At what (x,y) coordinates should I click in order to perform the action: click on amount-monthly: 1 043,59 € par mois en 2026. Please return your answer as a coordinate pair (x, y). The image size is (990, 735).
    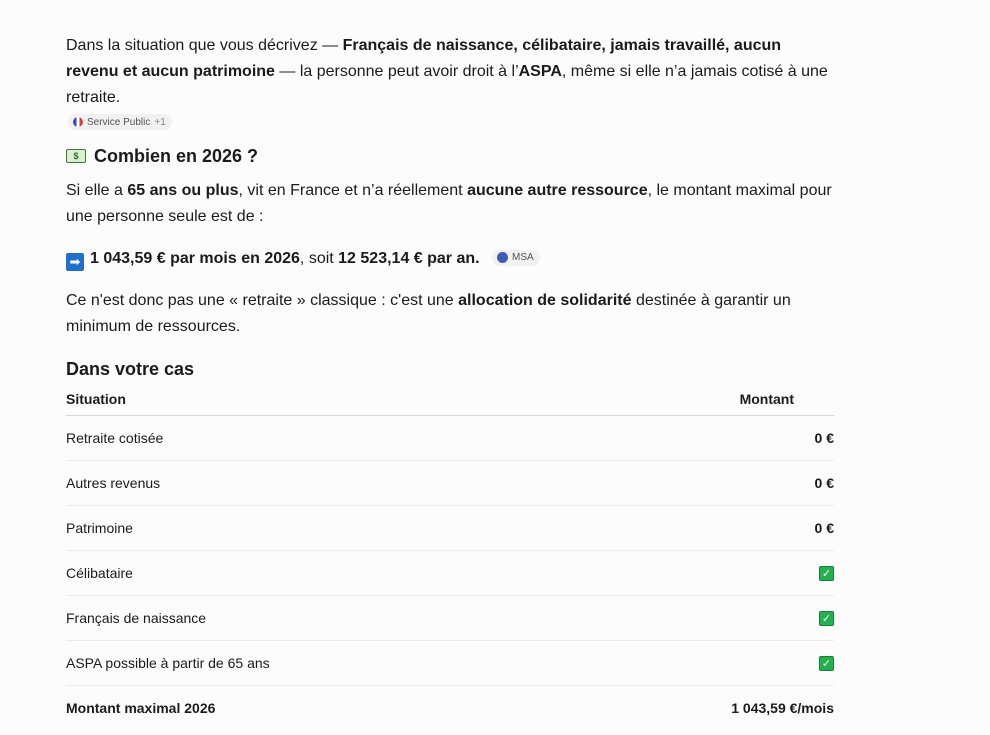
    Looking at the image, I should click on (195, 258).